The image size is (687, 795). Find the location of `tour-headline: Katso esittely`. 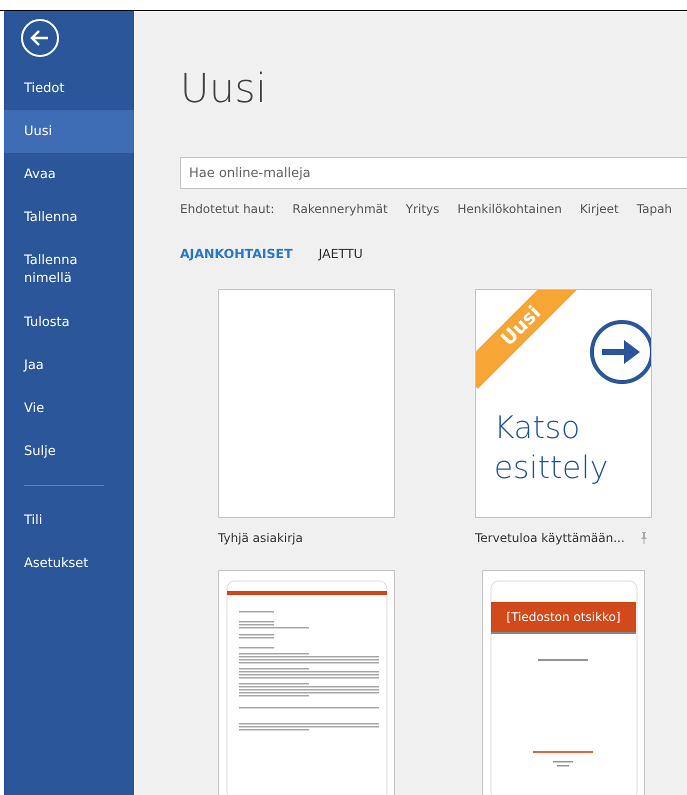

tour-headline: Katso esittely is located at coordinates (552, 448).